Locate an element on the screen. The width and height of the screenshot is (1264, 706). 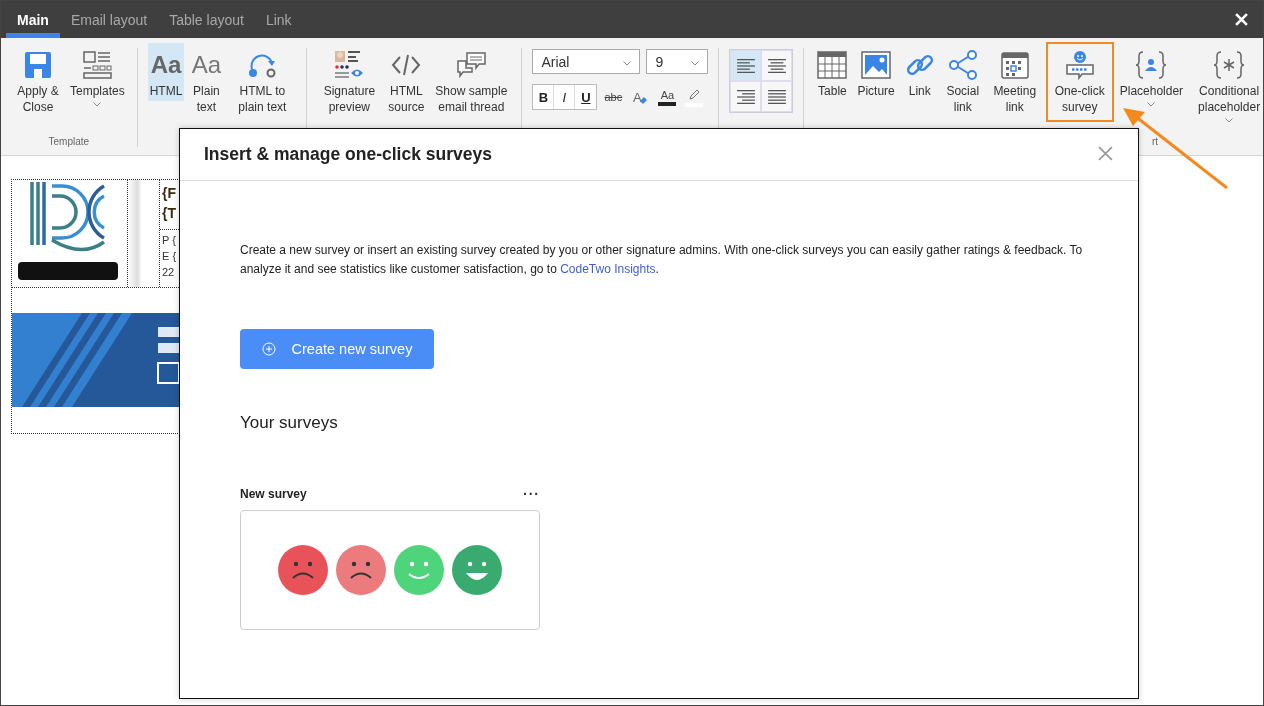
group-label: rt is located at coordinates (1155, 141).